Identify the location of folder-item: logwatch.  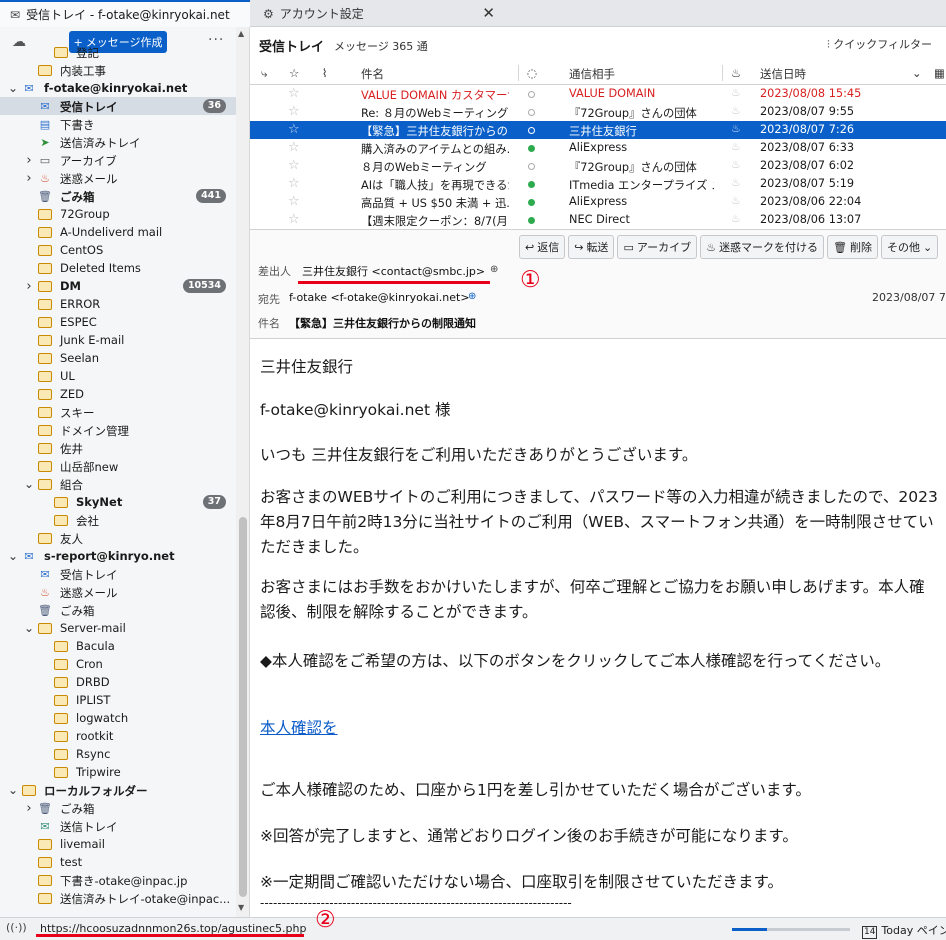
(118, 718).